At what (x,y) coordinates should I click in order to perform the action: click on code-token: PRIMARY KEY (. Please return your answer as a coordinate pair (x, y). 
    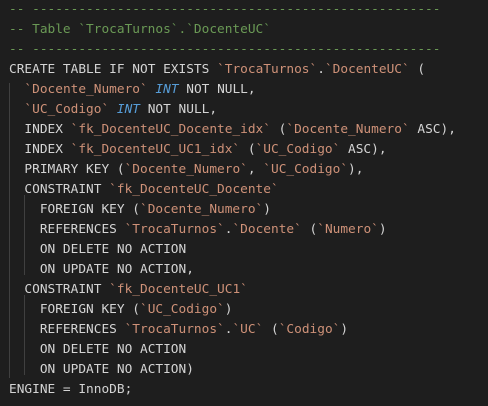
    Looking at the image, I should click on (67, 169).